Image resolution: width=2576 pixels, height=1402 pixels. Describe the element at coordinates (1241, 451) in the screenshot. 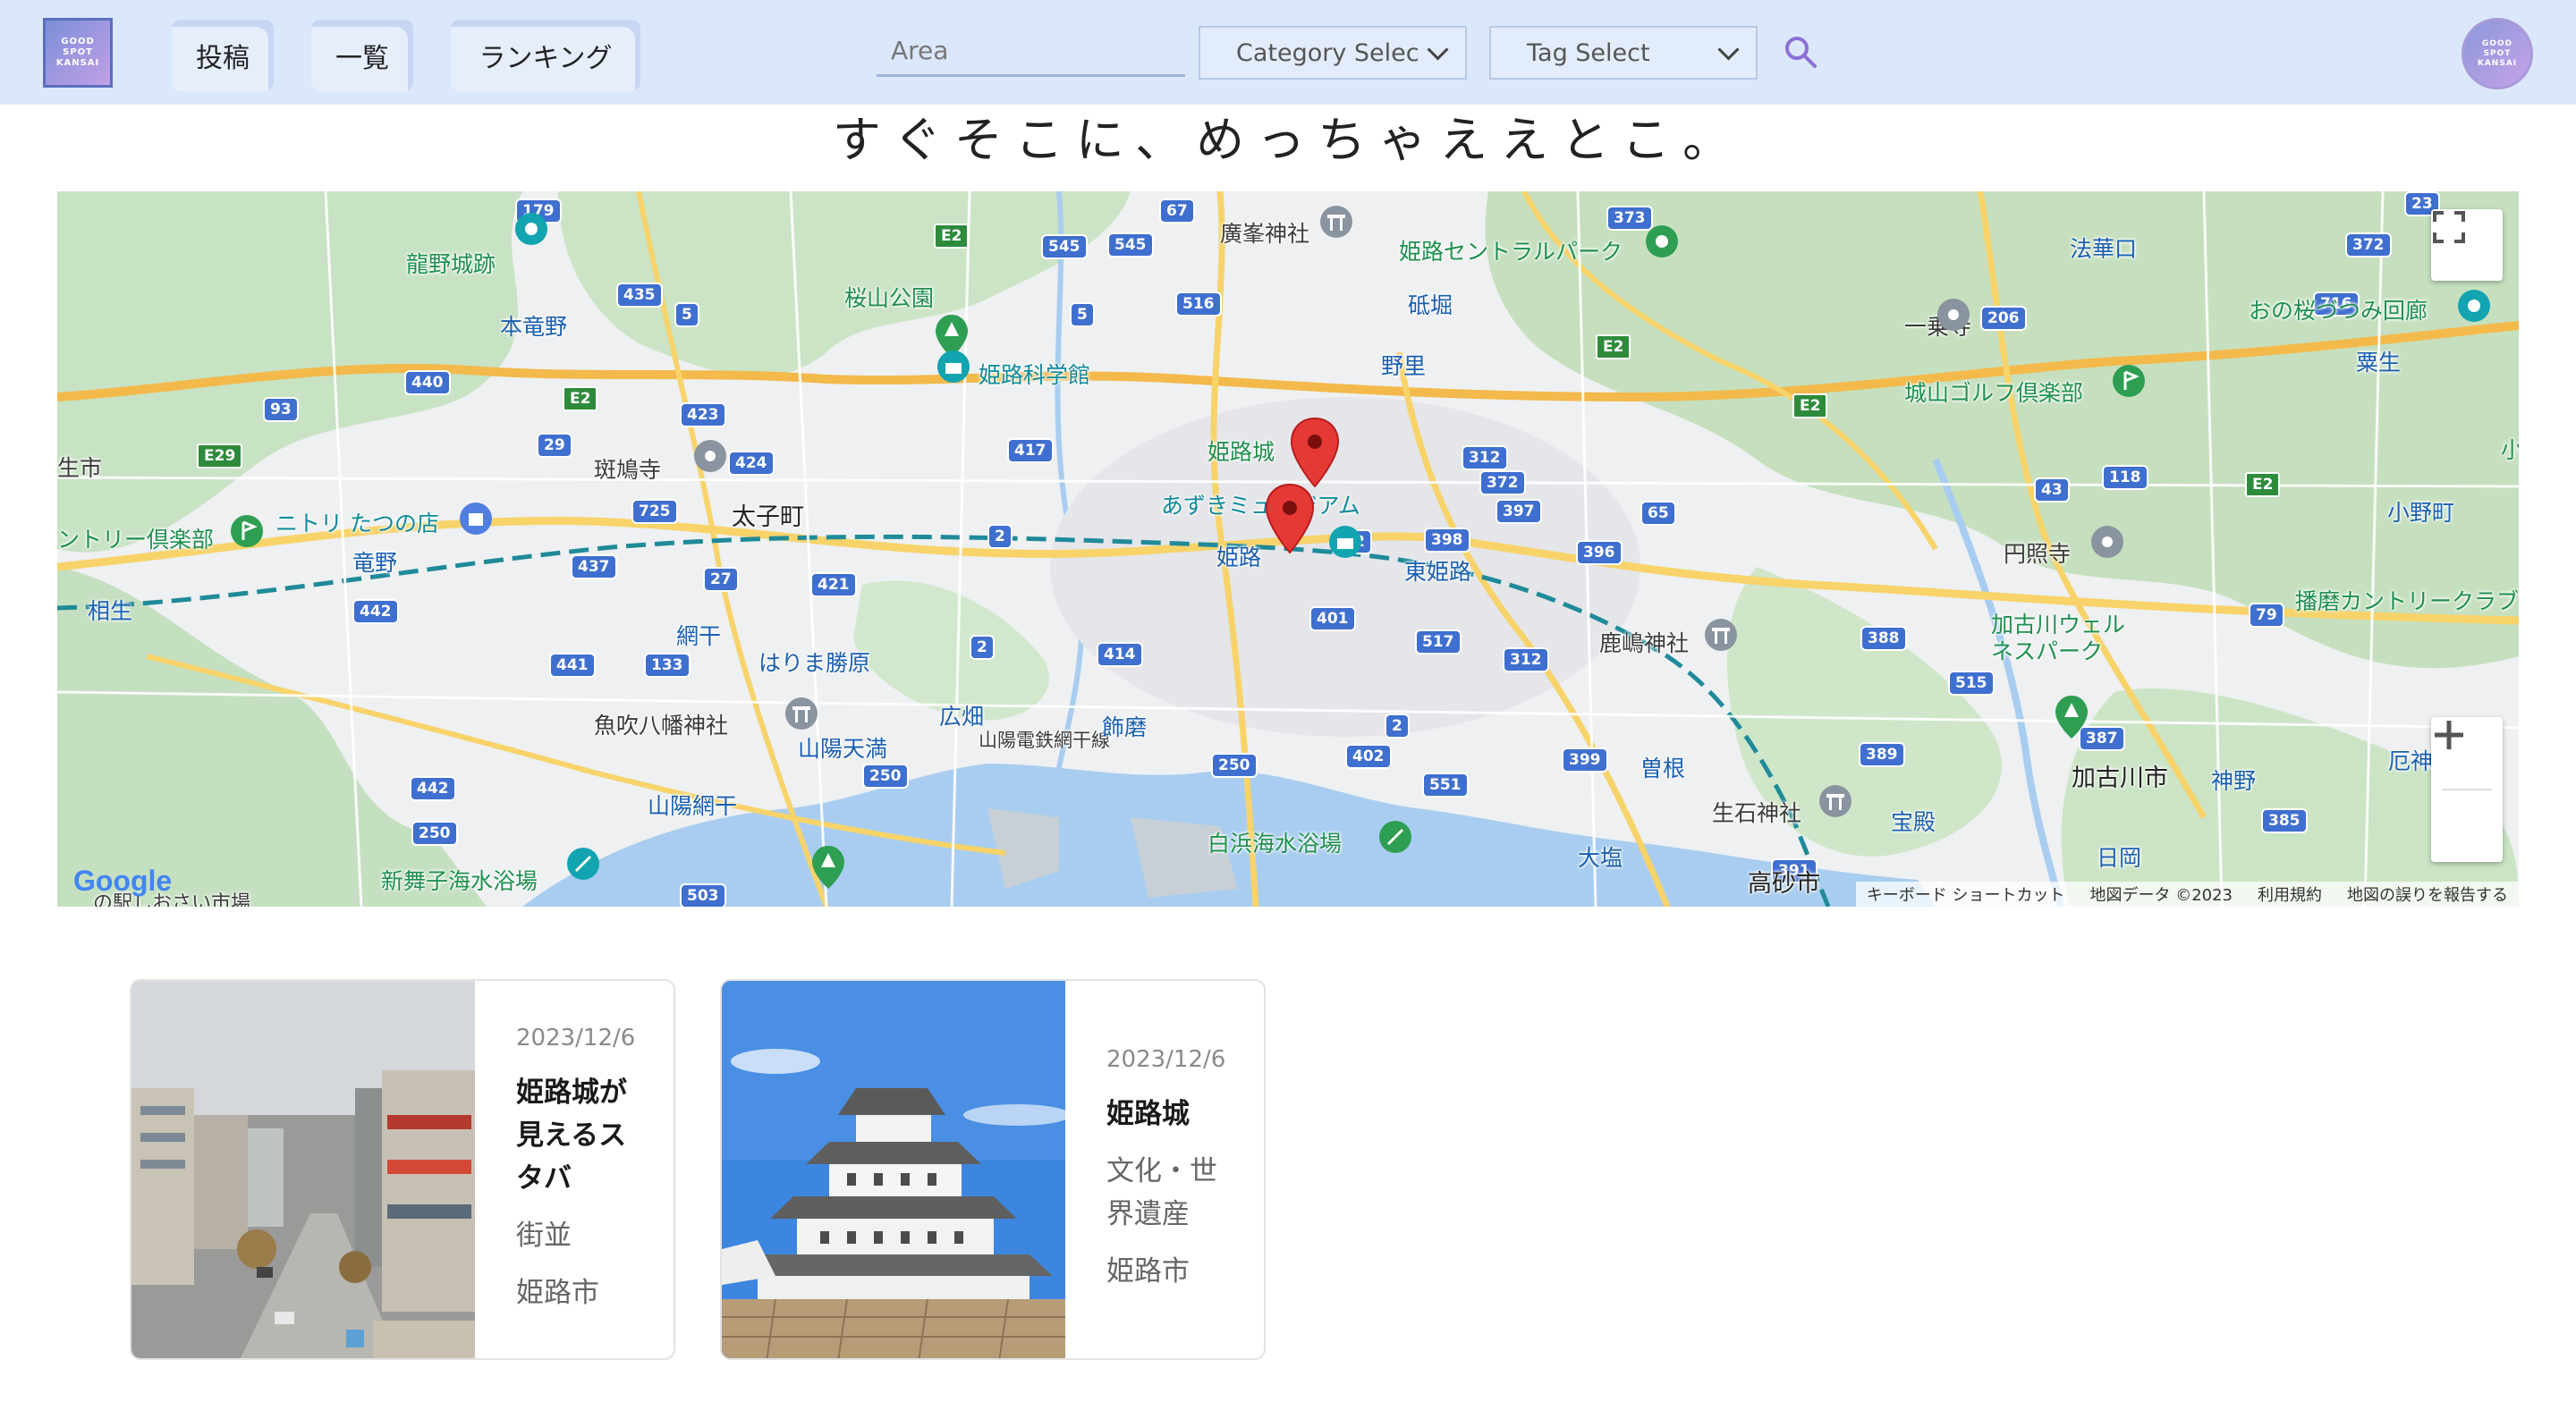

I see `map-label: 姫路城` at that location.